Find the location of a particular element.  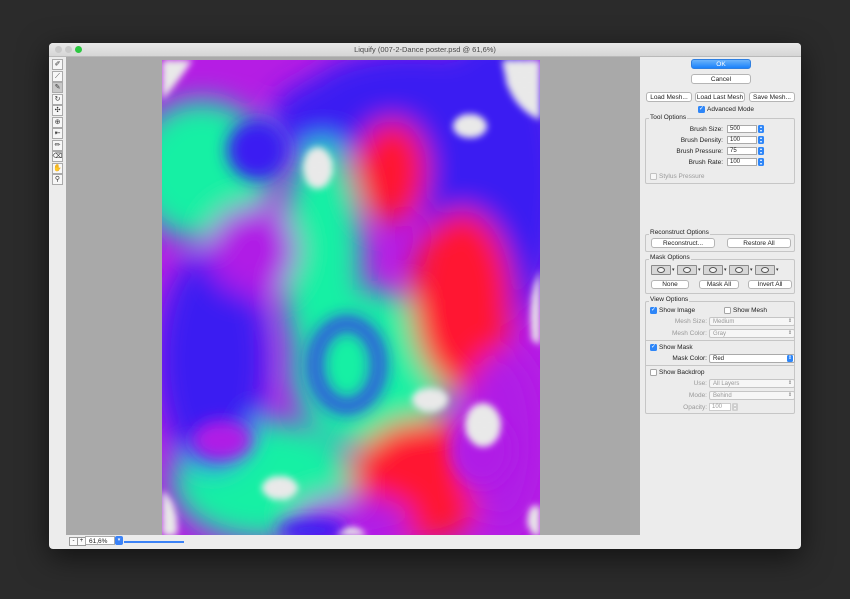

mask-color-select: Red ⇕ is located at coordinates (752, 358).